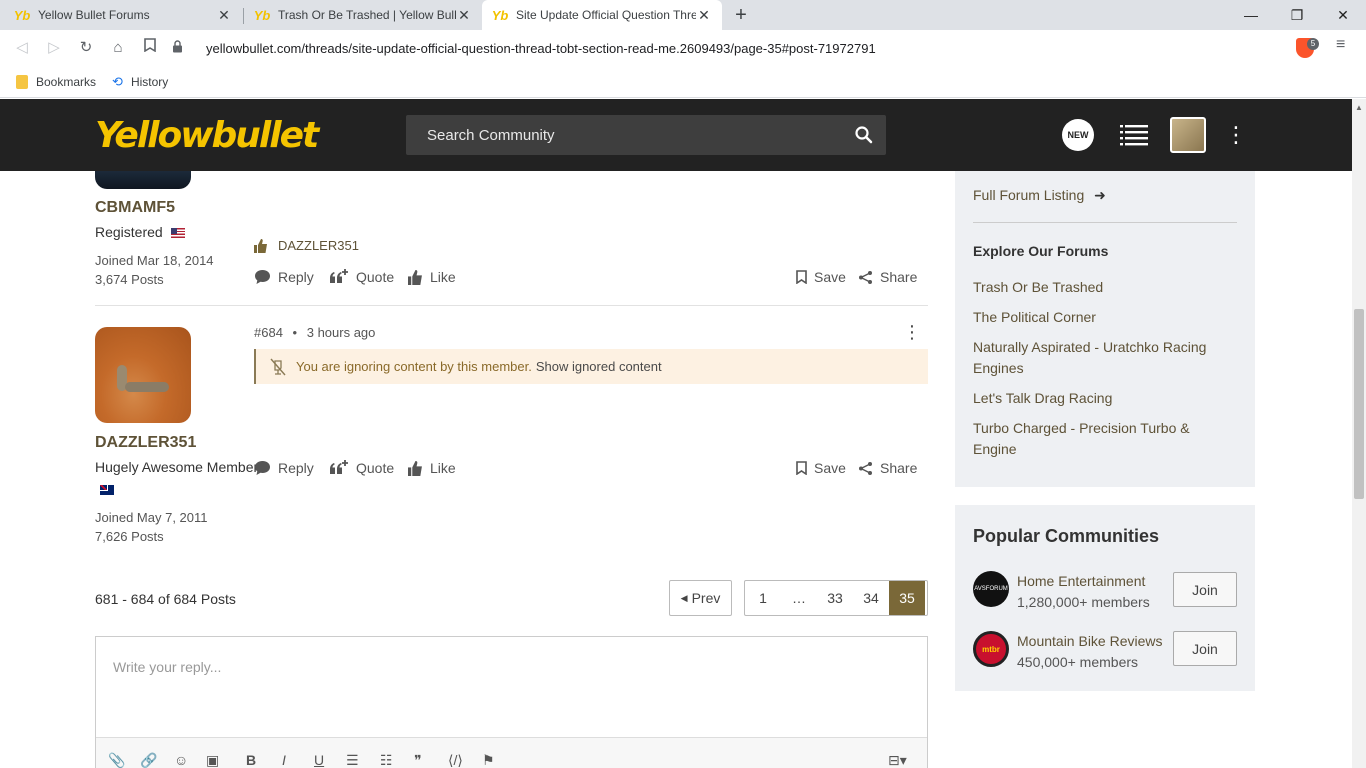  Describe the element at coordinates (1066, 536) in the screenshot. I see `popular-communities-heading: Popular Communities` at that location.